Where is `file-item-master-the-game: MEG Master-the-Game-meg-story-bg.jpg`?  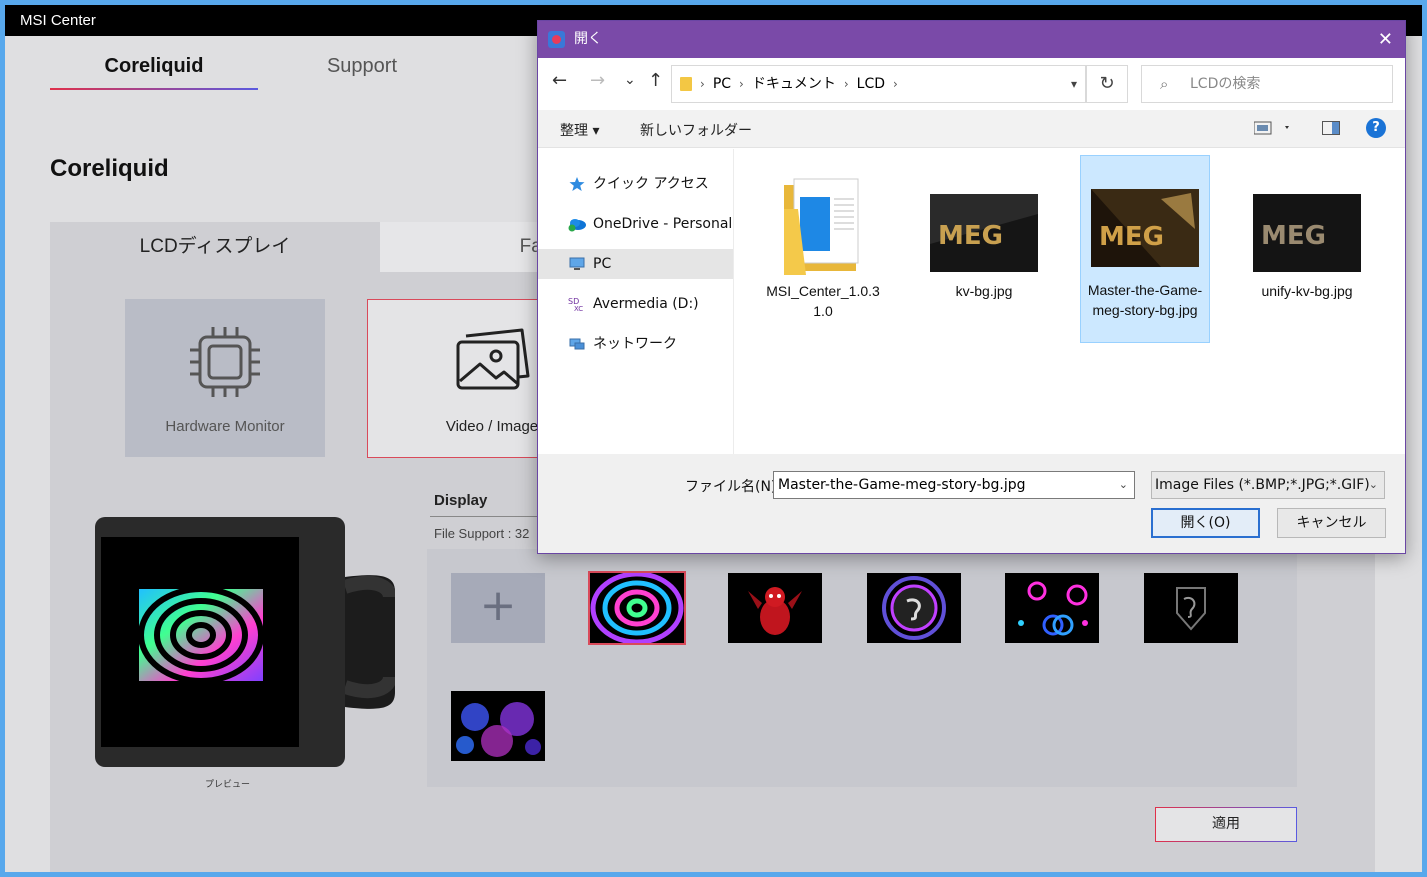
file-item-master-the-game: MEG Master-the-Game-meg-story-bg.jpg is located at coordinates (1145, 249).